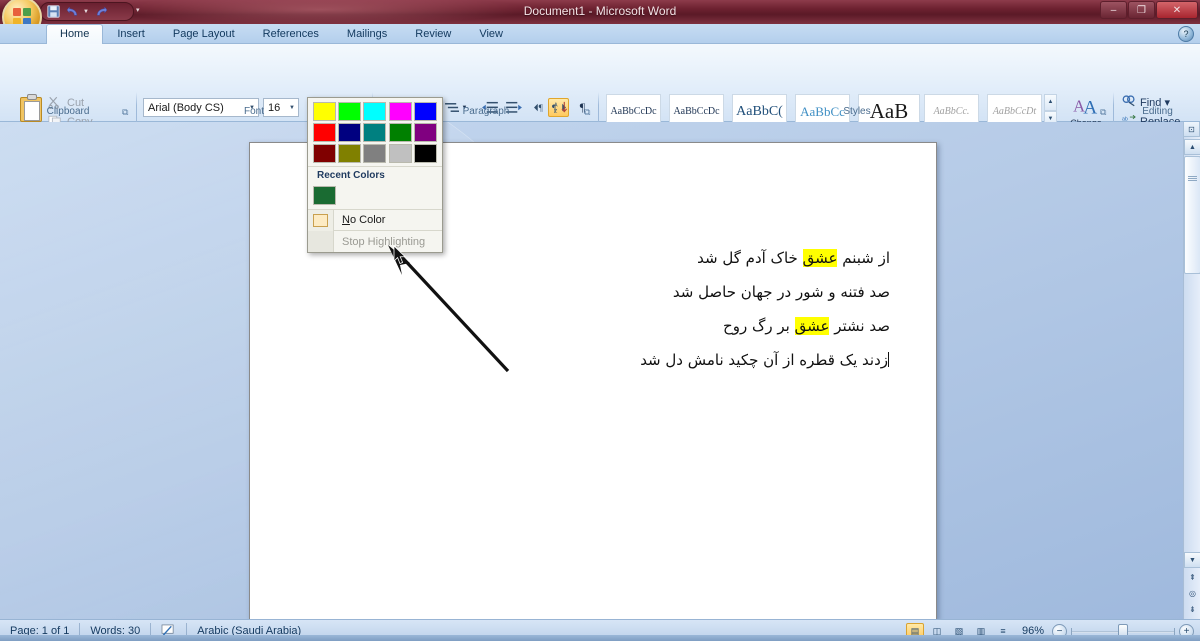 The width and height of the screenshot is (1200, 641). What do you see at coordinates (138, 10) in the screenshot?
I see `customize-qat-button: ▾` at bounding box center [138, 10].